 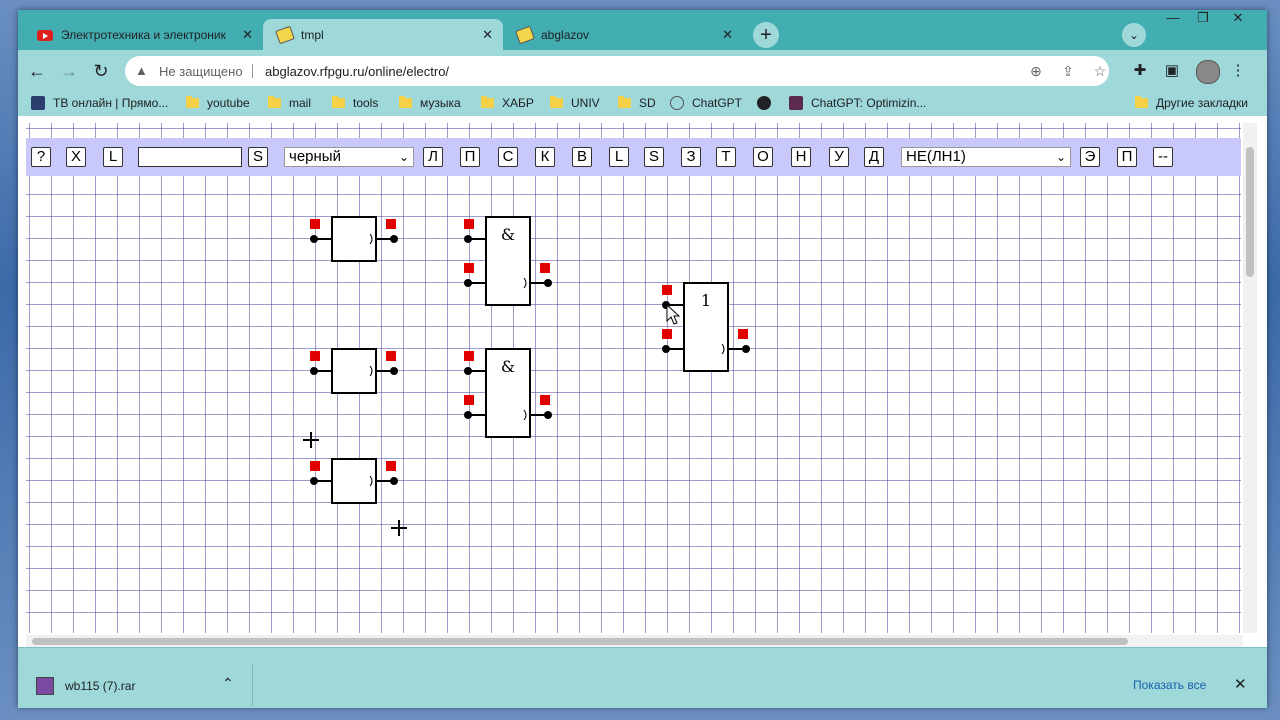 I want to click on tool-button: --, so click(x=1163, y=157).